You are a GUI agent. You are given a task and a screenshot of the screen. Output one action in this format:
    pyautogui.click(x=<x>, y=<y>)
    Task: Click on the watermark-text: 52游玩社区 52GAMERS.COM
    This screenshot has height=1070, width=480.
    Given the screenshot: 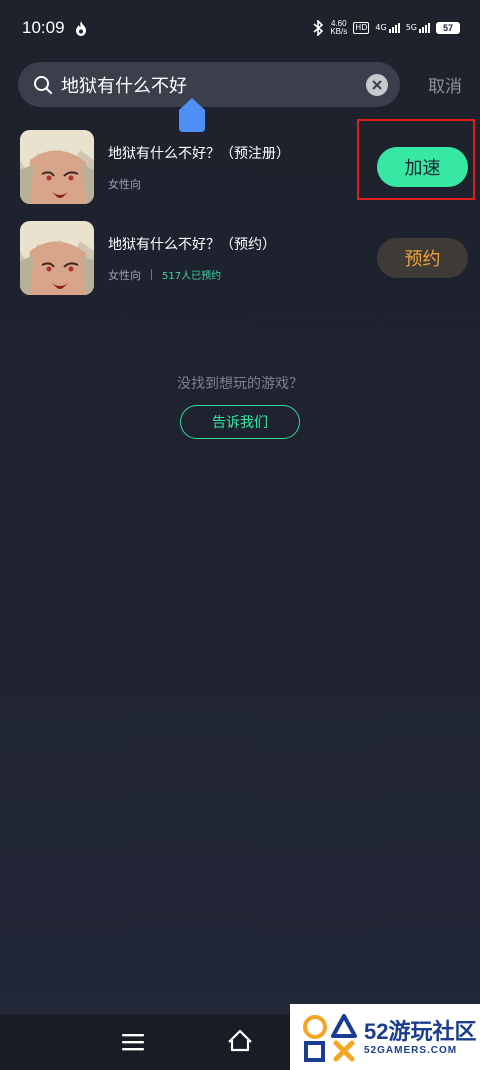 What is the action you would take?
    pyautogui.click(x=420, y=1037)
    